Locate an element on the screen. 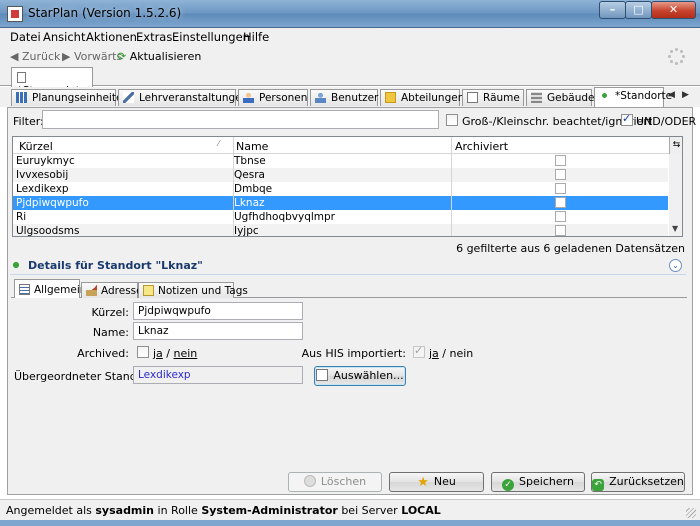 Image resolution: width=700 pixels, height=526 pixels. record-count: 6 gefilterte aus 6 geladenen Datensätzen is located at coordinates (570, 248).